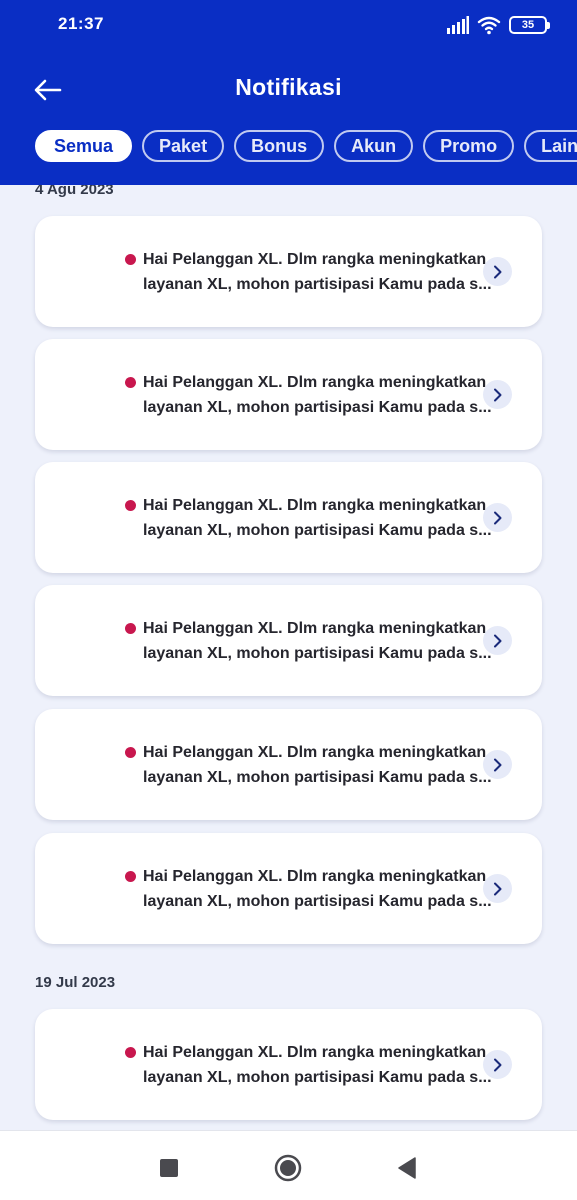 The width and height of the screenshot is (577, 1200). Describe the element at coordinates (489, 25) in the screenshot. I see `wifi-icon` at that location.